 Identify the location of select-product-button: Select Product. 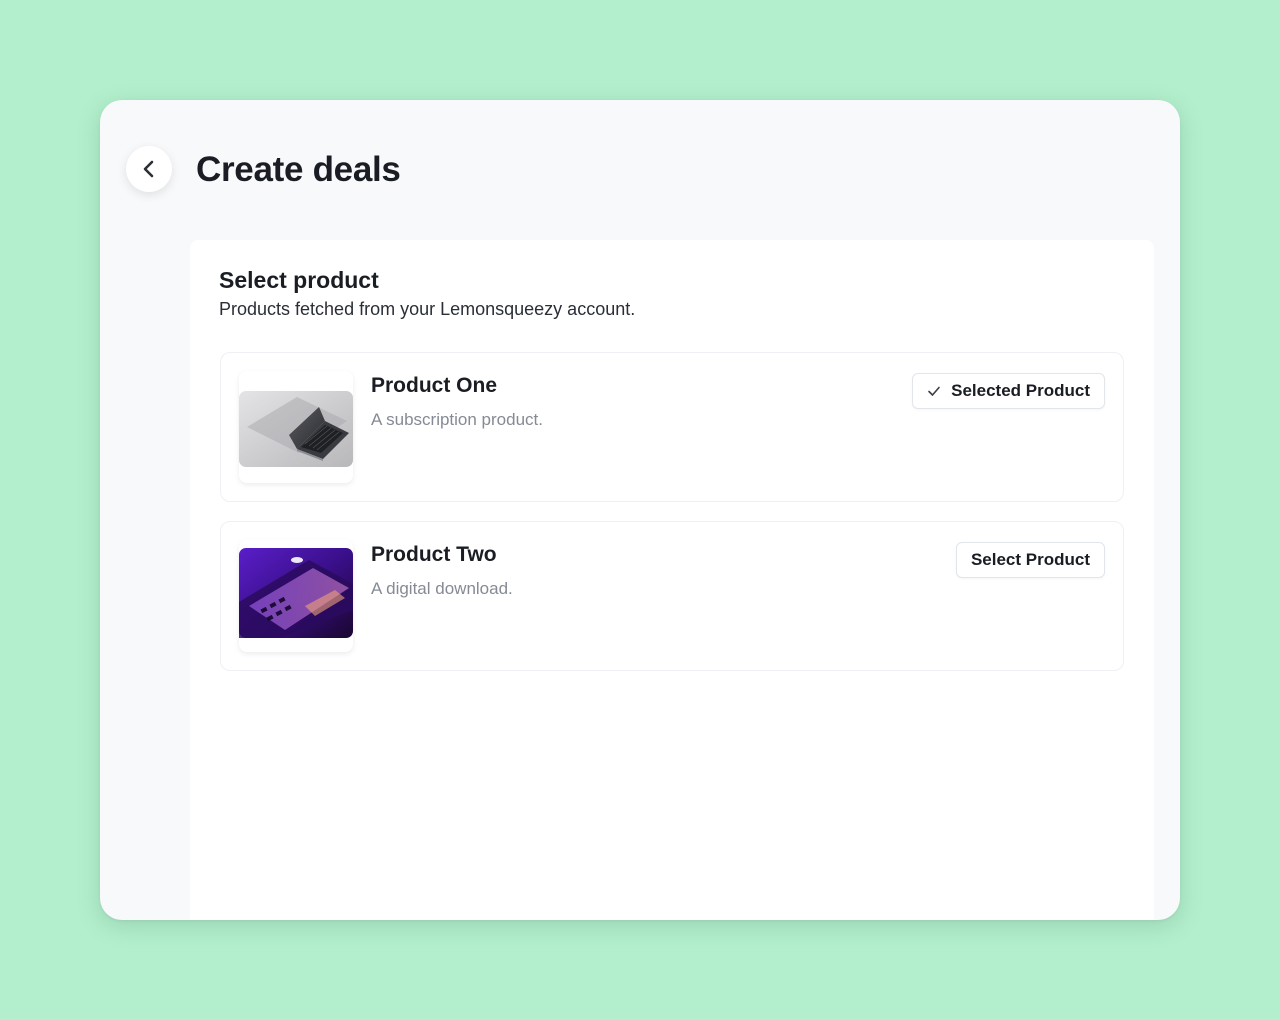
(1030, 560).